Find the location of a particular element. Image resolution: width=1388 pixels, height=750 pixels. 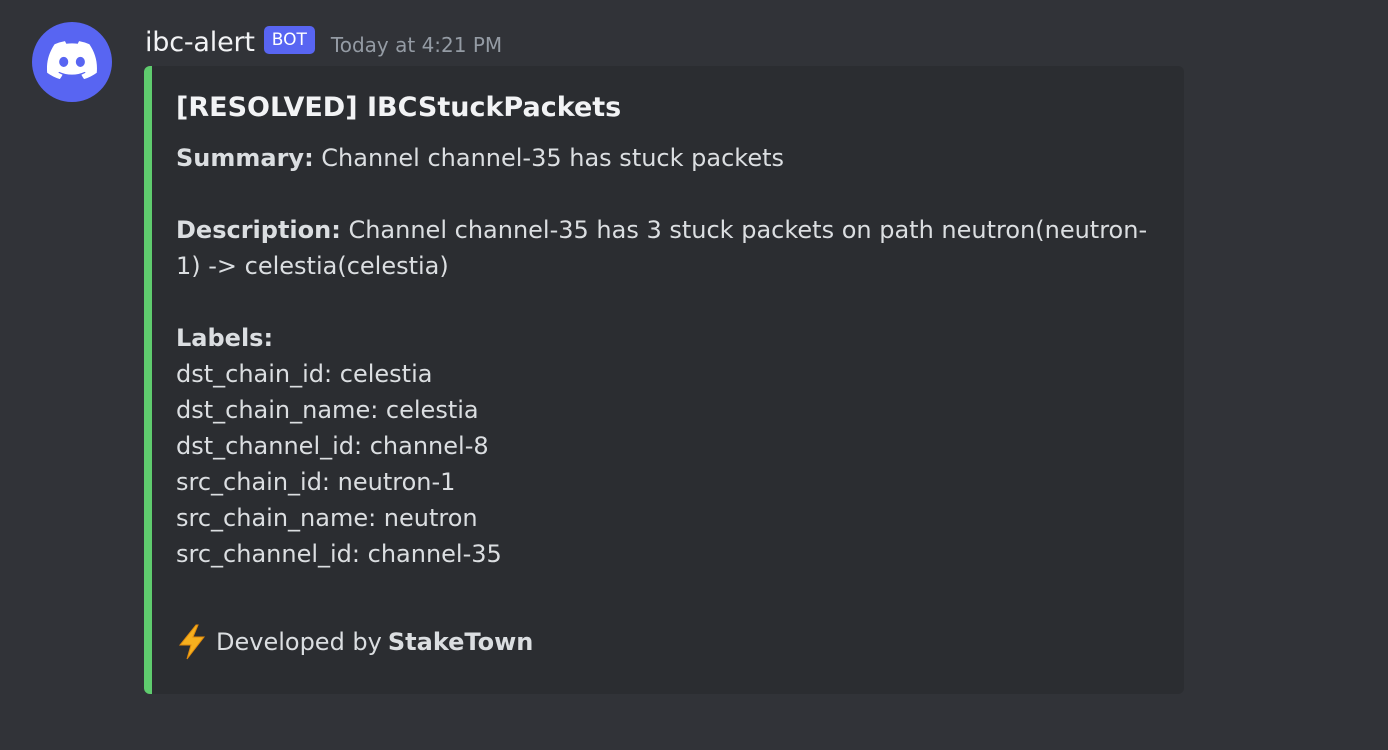

label-item: dst_chain_name: celestia is located at coordinates (327, 410).